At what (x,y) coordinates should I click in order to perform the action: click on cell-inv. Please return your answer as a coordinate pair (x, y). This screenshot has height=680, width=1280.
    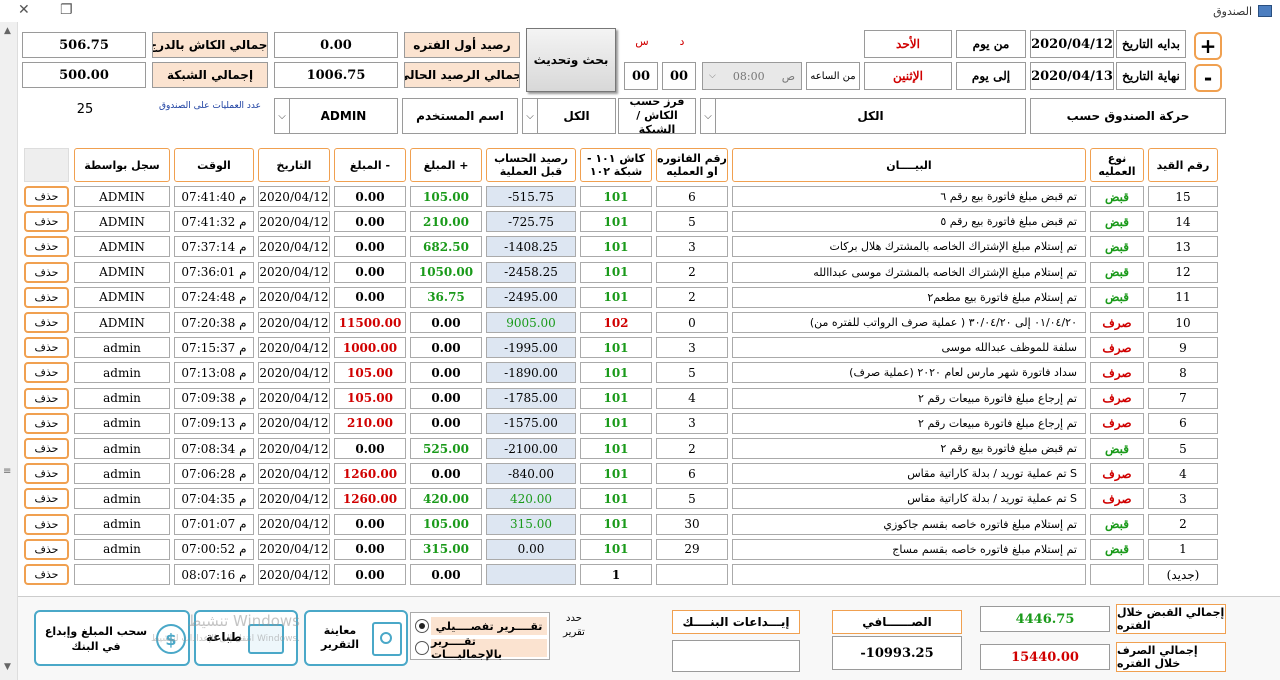
    Looking at the image, I should click on (692, 574).